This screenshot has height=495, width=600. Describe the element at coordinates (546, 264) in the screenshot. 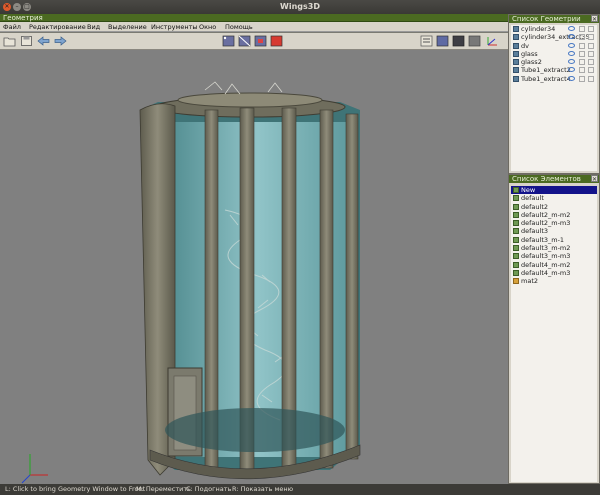

I see `material-name: default4_m-m2` at that location.